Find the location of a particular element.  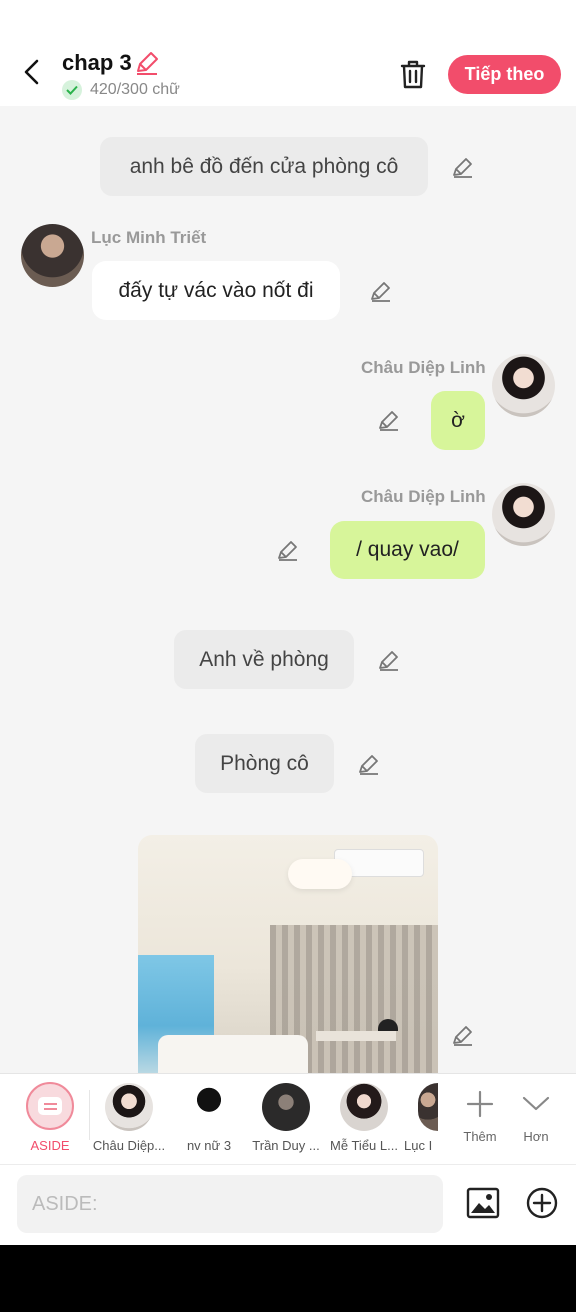

composer is located at coordinates (288, 1204).